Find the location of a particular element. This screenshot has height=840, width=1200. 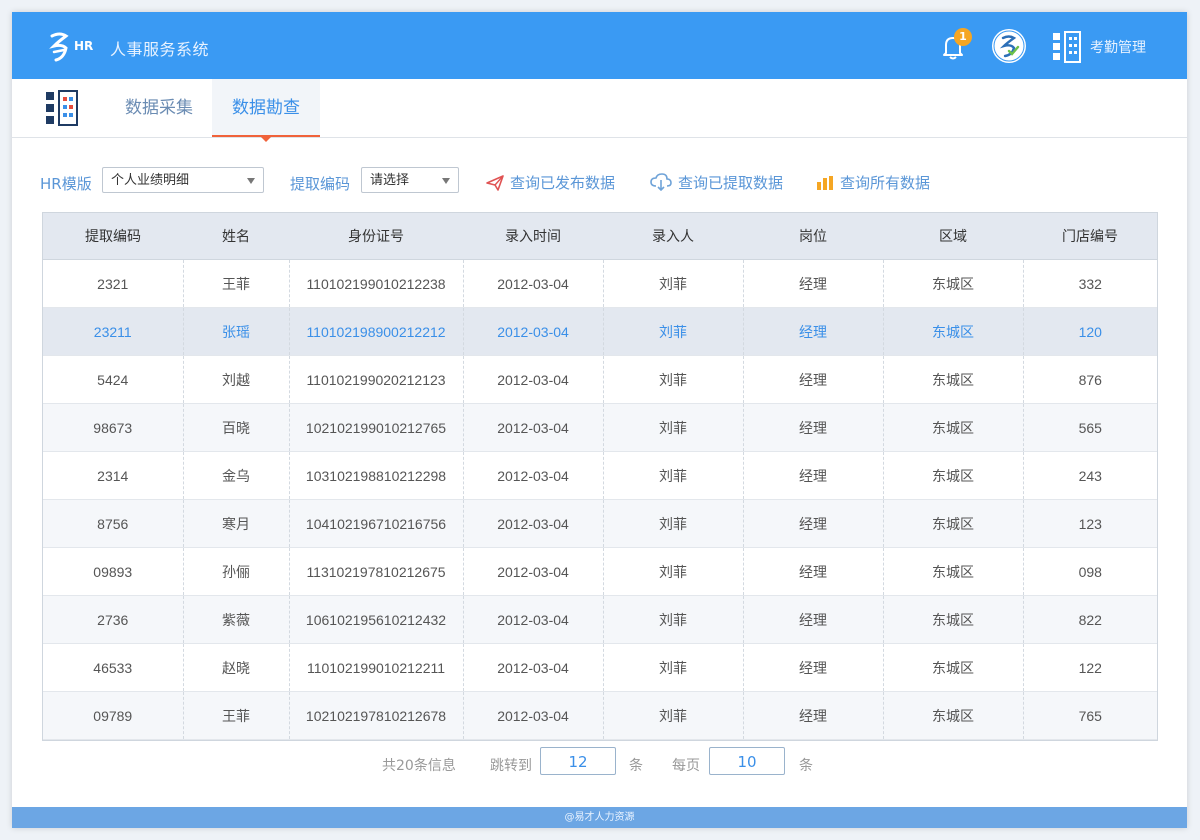

template-select: 个人业绩明细 is located at coordinates (183, 180).